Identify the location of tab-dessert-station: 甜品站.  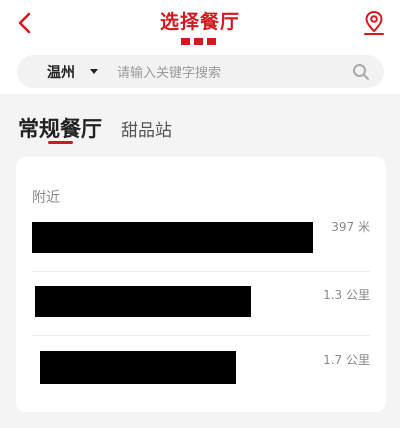
(146, 128).